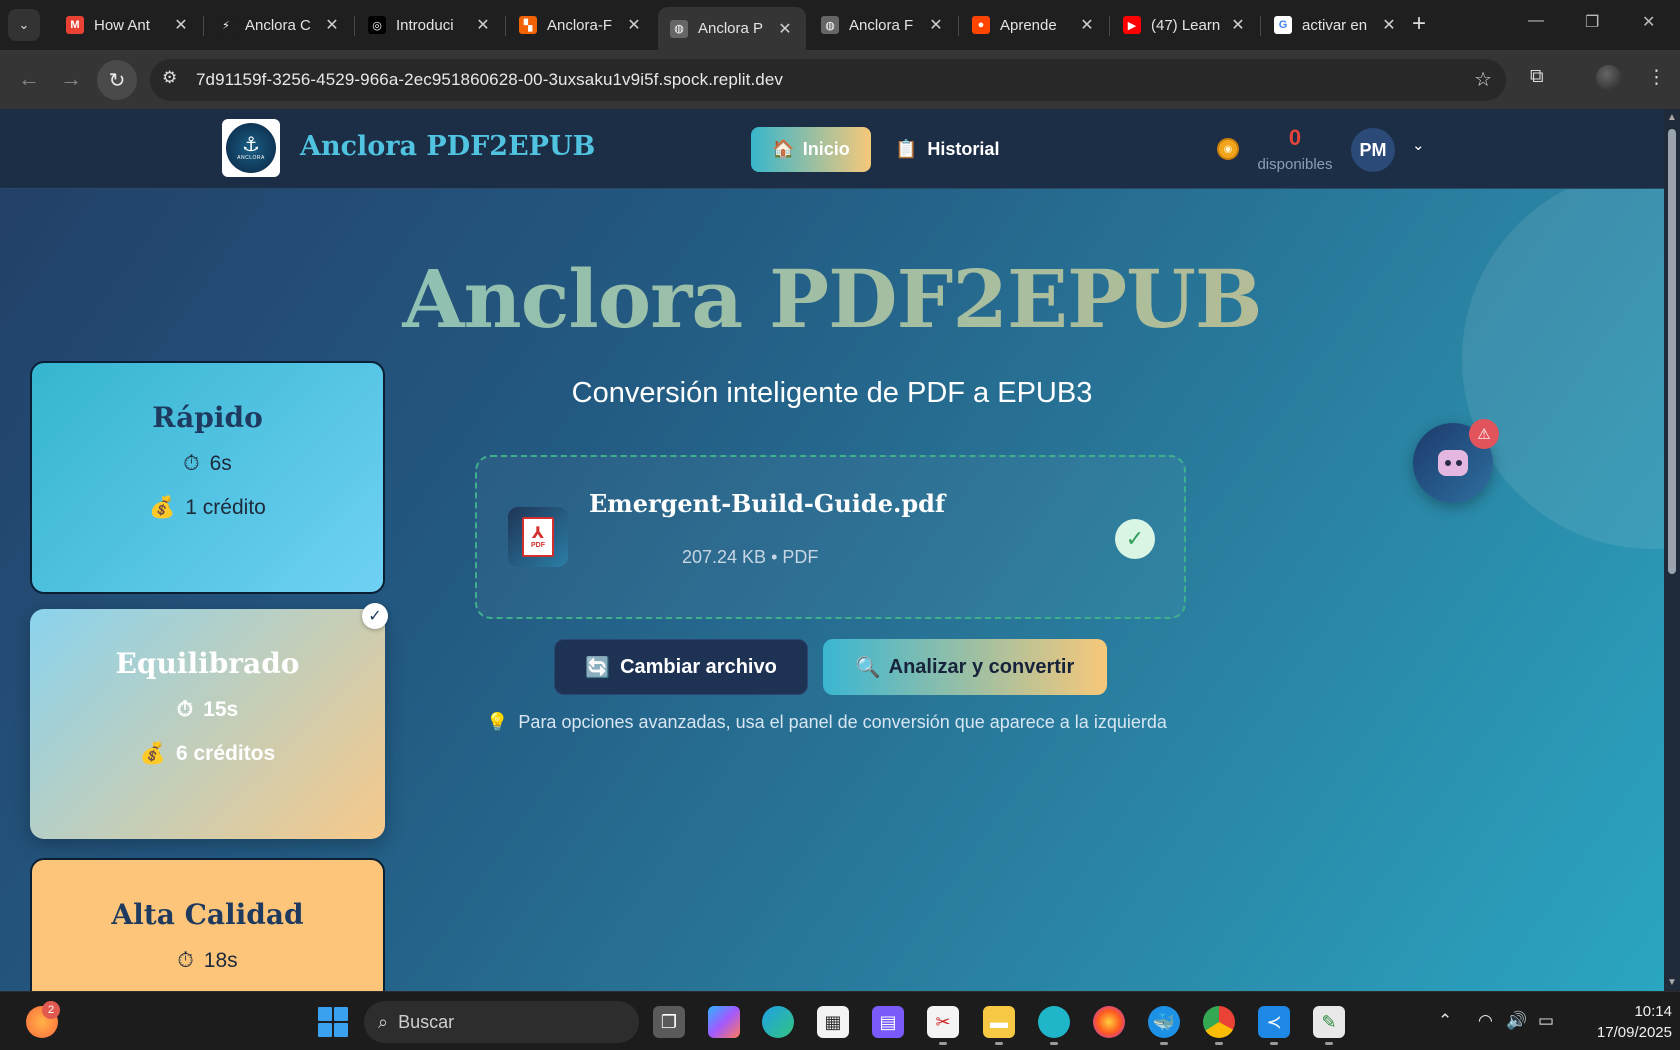 The width and height of the screenshot is (1680, 1050). What do you see at coordinates (1653, 1011) in the screenshot?
I see `clock-time: 10:14` at bounding box center [1653, 1011].